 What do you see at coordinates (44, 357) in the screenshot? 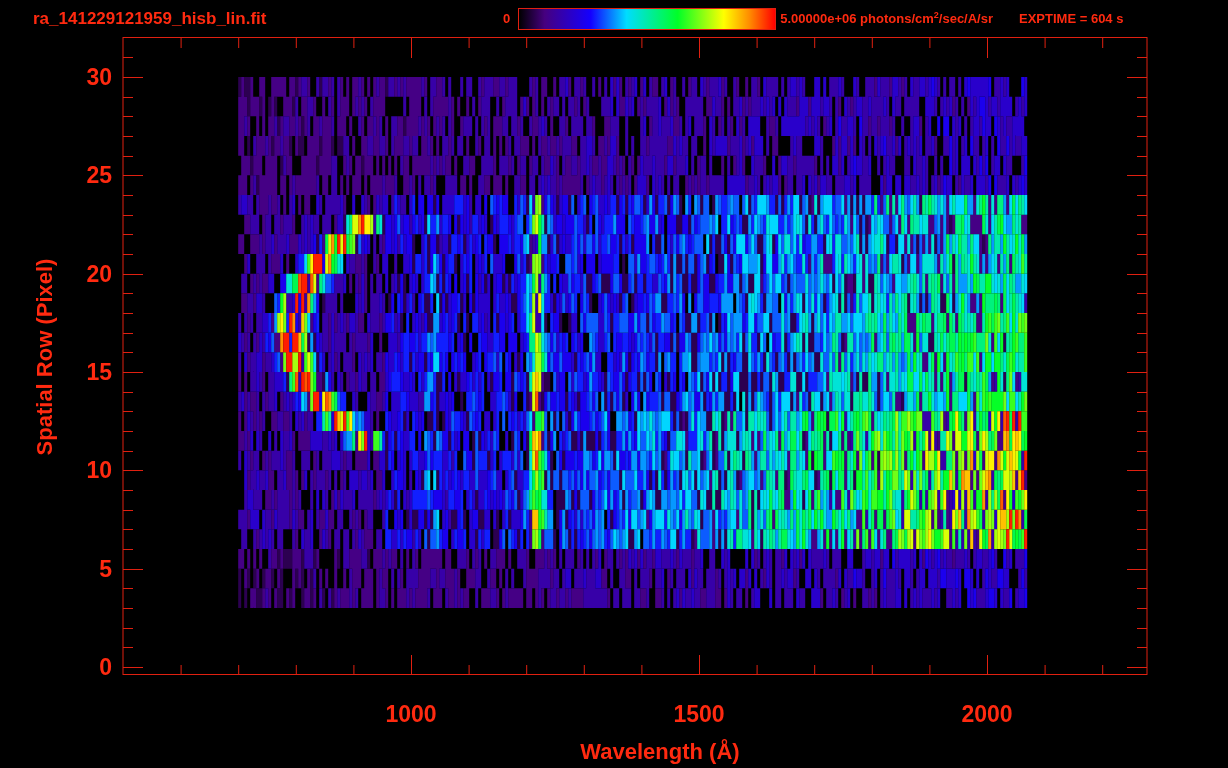
I see `axis-title: Spatial Row (Pixel)` at bounding box center [44, 357].